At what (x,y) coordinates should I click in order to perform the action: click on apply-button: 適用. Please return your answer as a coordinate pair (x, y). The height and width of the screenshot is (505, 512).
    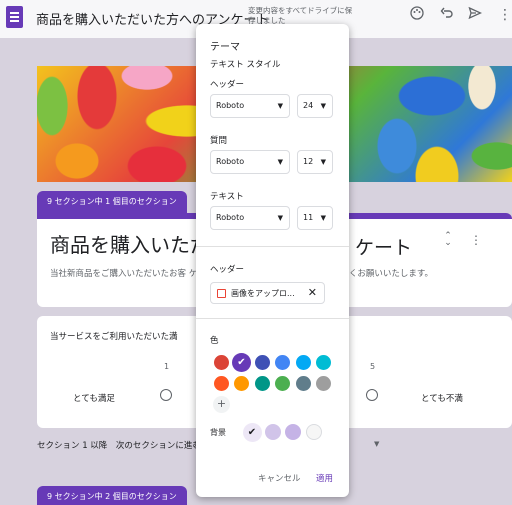
    Looking at the image, I should click on (324, 478).